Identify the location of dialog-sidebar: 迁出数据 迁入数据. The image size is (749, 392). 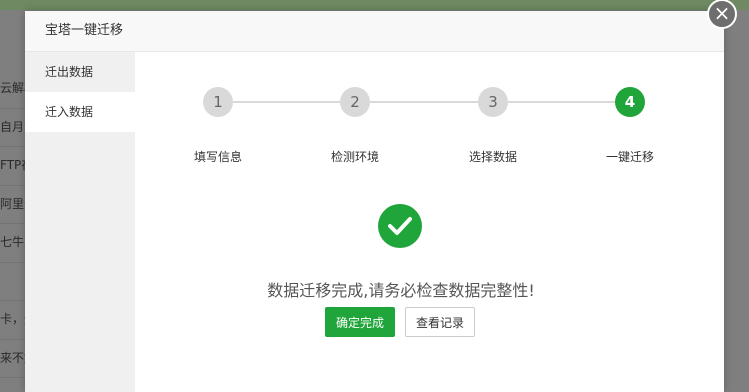
(80, 222).